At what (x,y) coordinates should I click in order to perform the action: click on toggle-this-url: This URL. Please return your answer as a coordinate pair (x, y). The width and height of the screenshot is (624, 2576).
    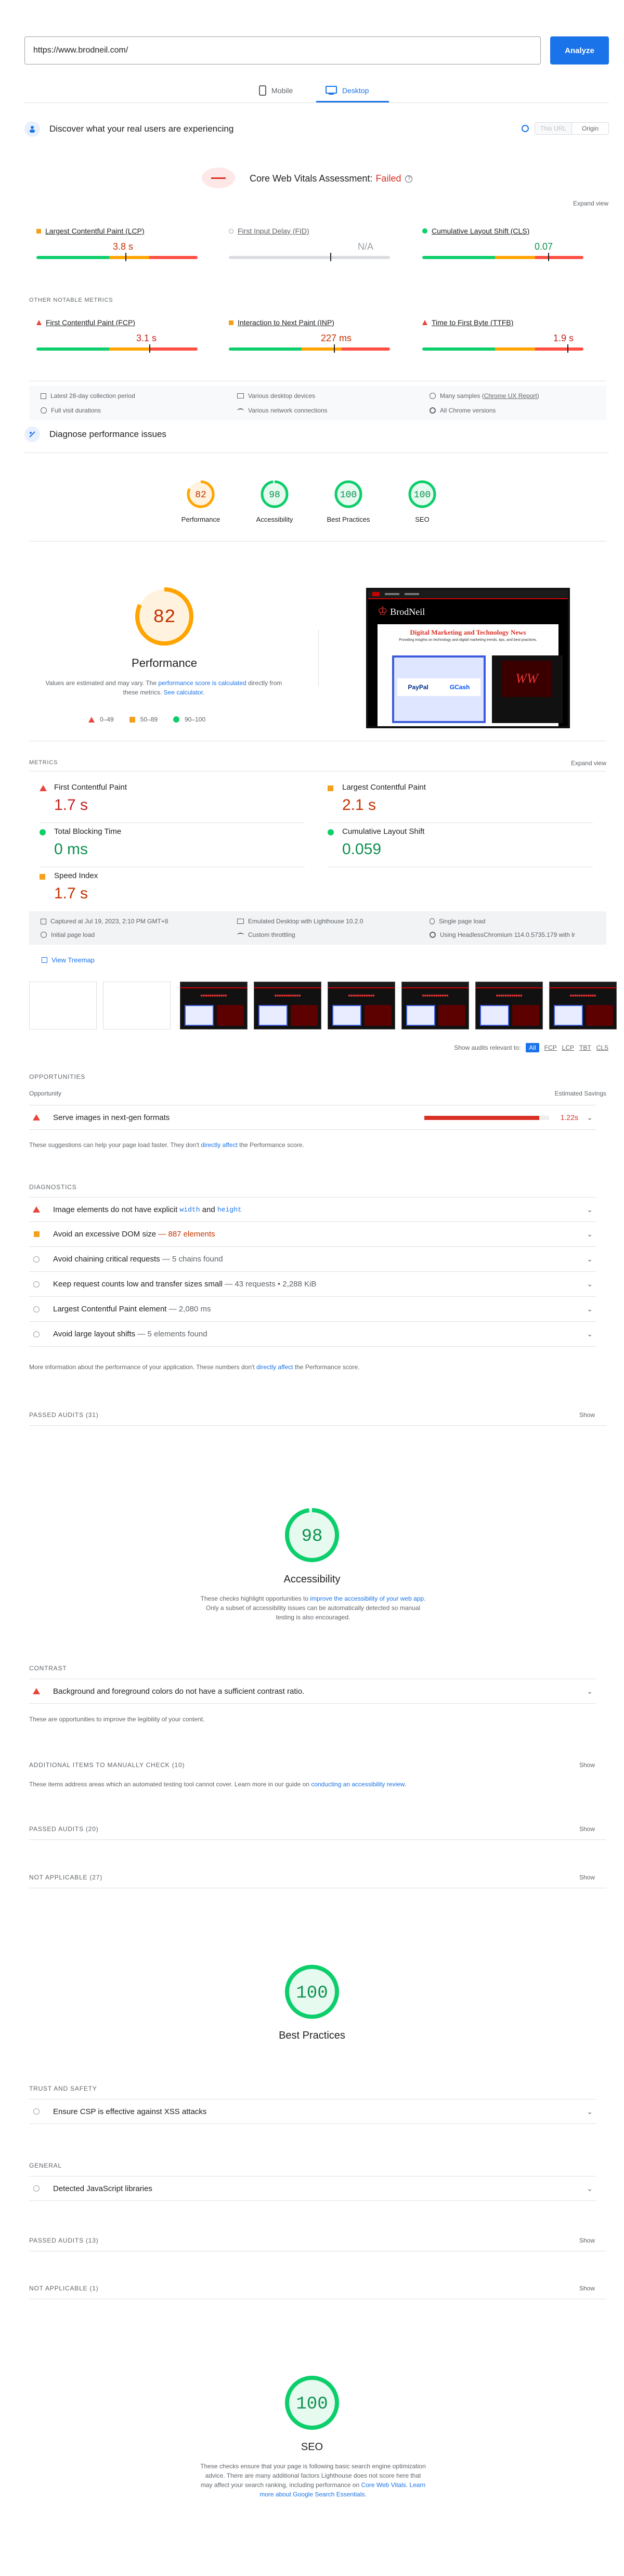
    Looking at the image, I should click on (553, 128).